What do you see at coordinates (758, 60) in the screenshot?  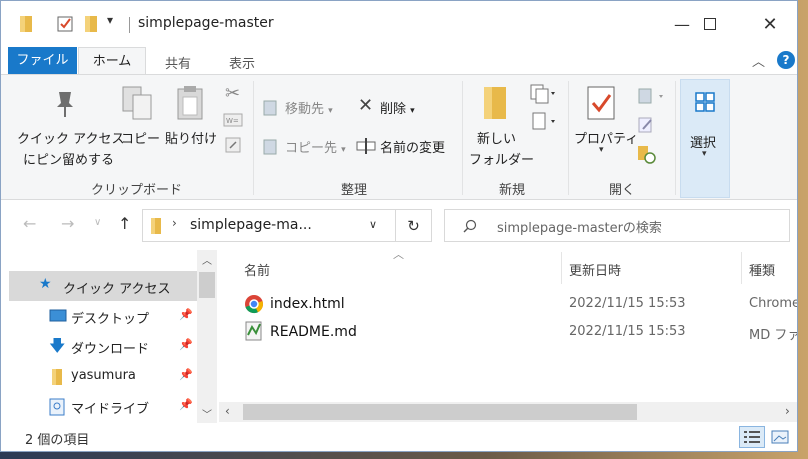 I see `ribbon-collapse-icon: ︿` at bounding box center [758, 60].